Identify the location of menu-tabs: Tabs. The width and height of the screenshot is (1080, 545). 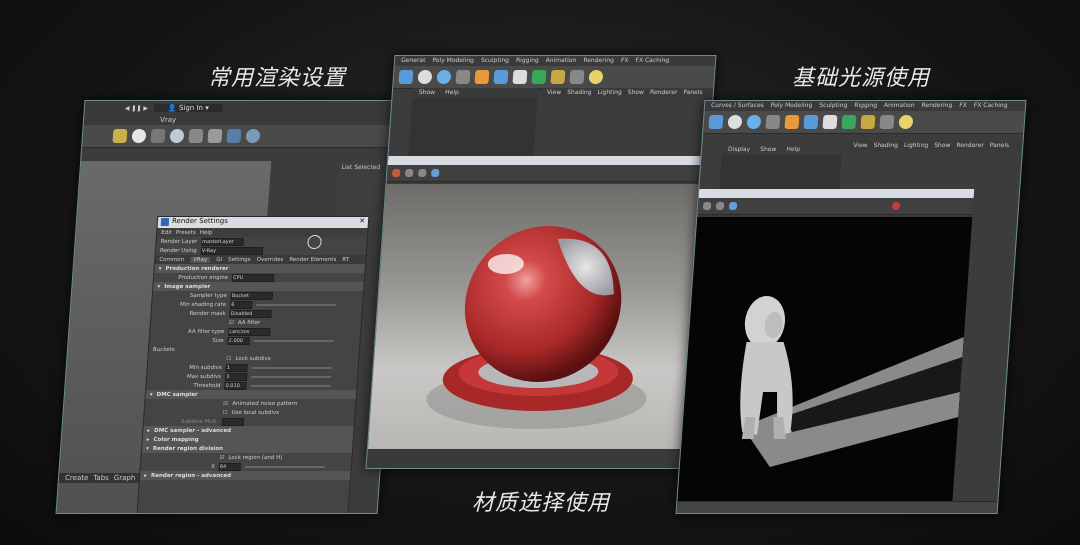
(101, 478).